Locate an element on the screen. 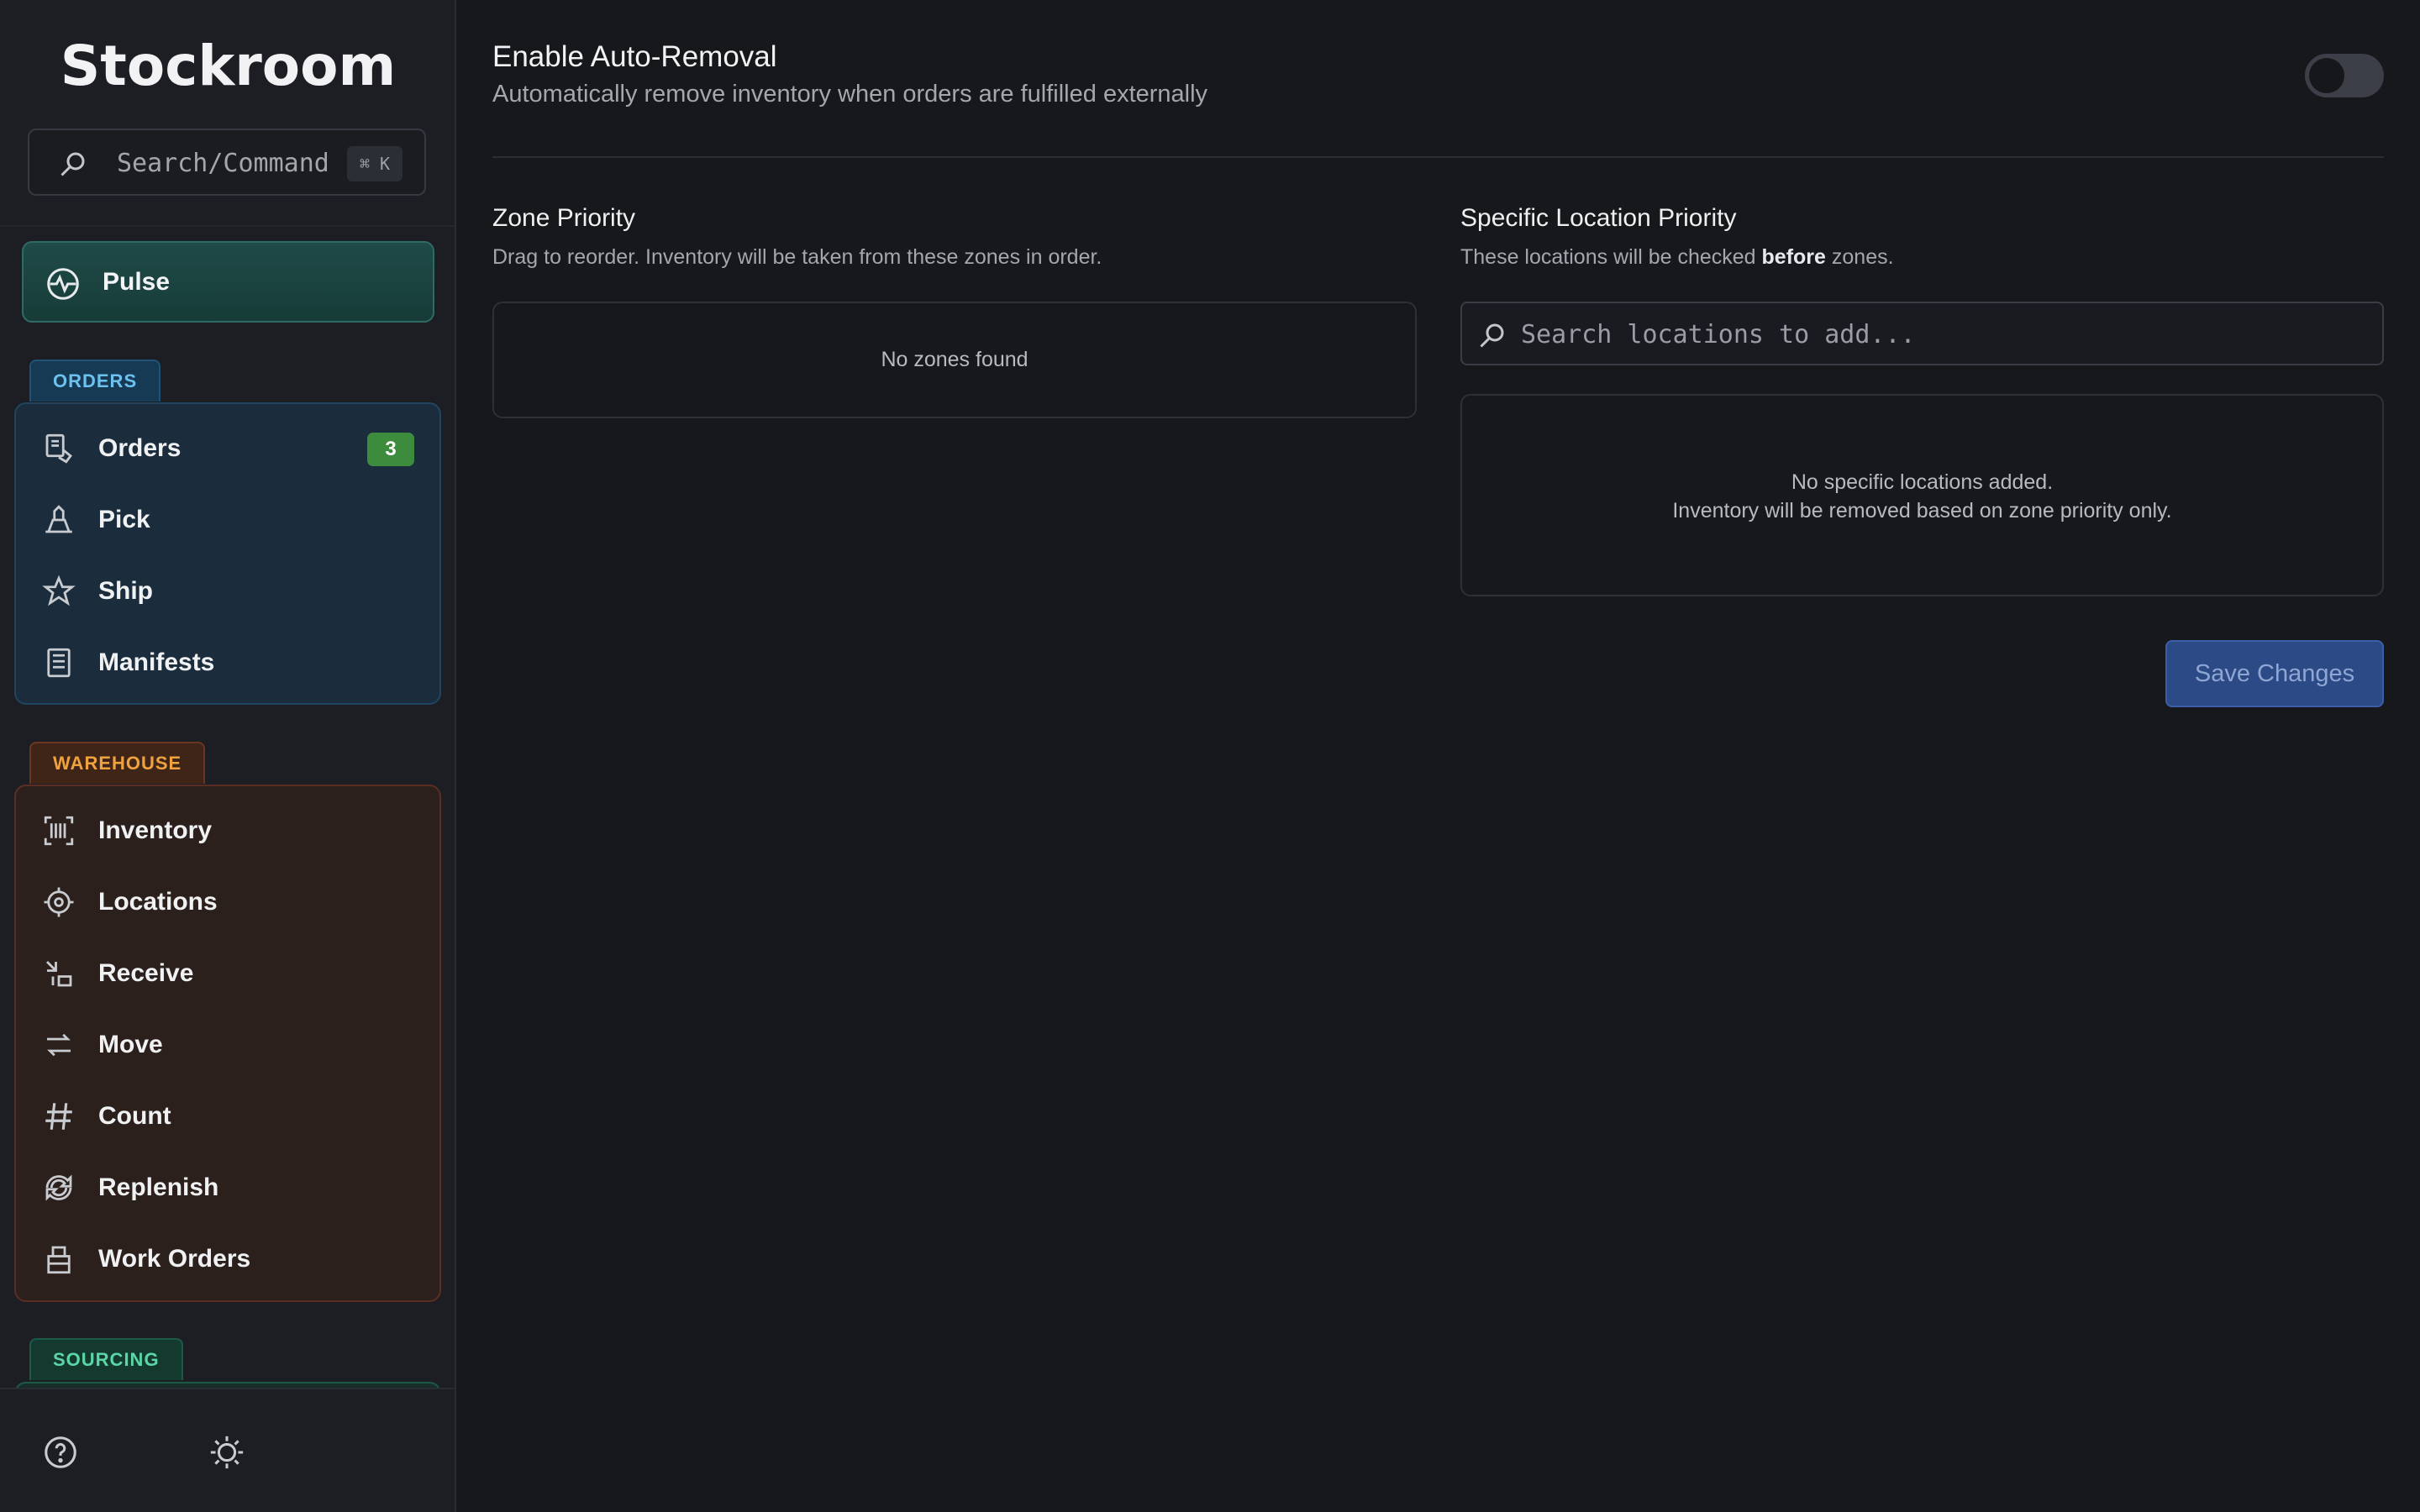  sidebar-item-inventory: Inventory is located at coordinates (227, 830).